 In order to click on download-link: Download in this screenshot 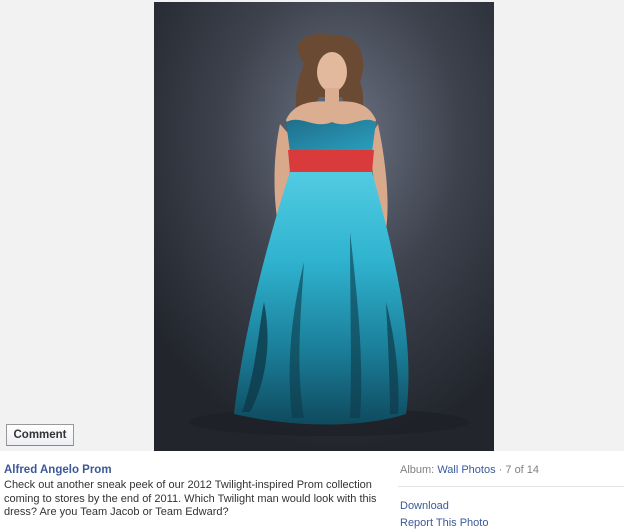, I will do `click(424, 506)`.